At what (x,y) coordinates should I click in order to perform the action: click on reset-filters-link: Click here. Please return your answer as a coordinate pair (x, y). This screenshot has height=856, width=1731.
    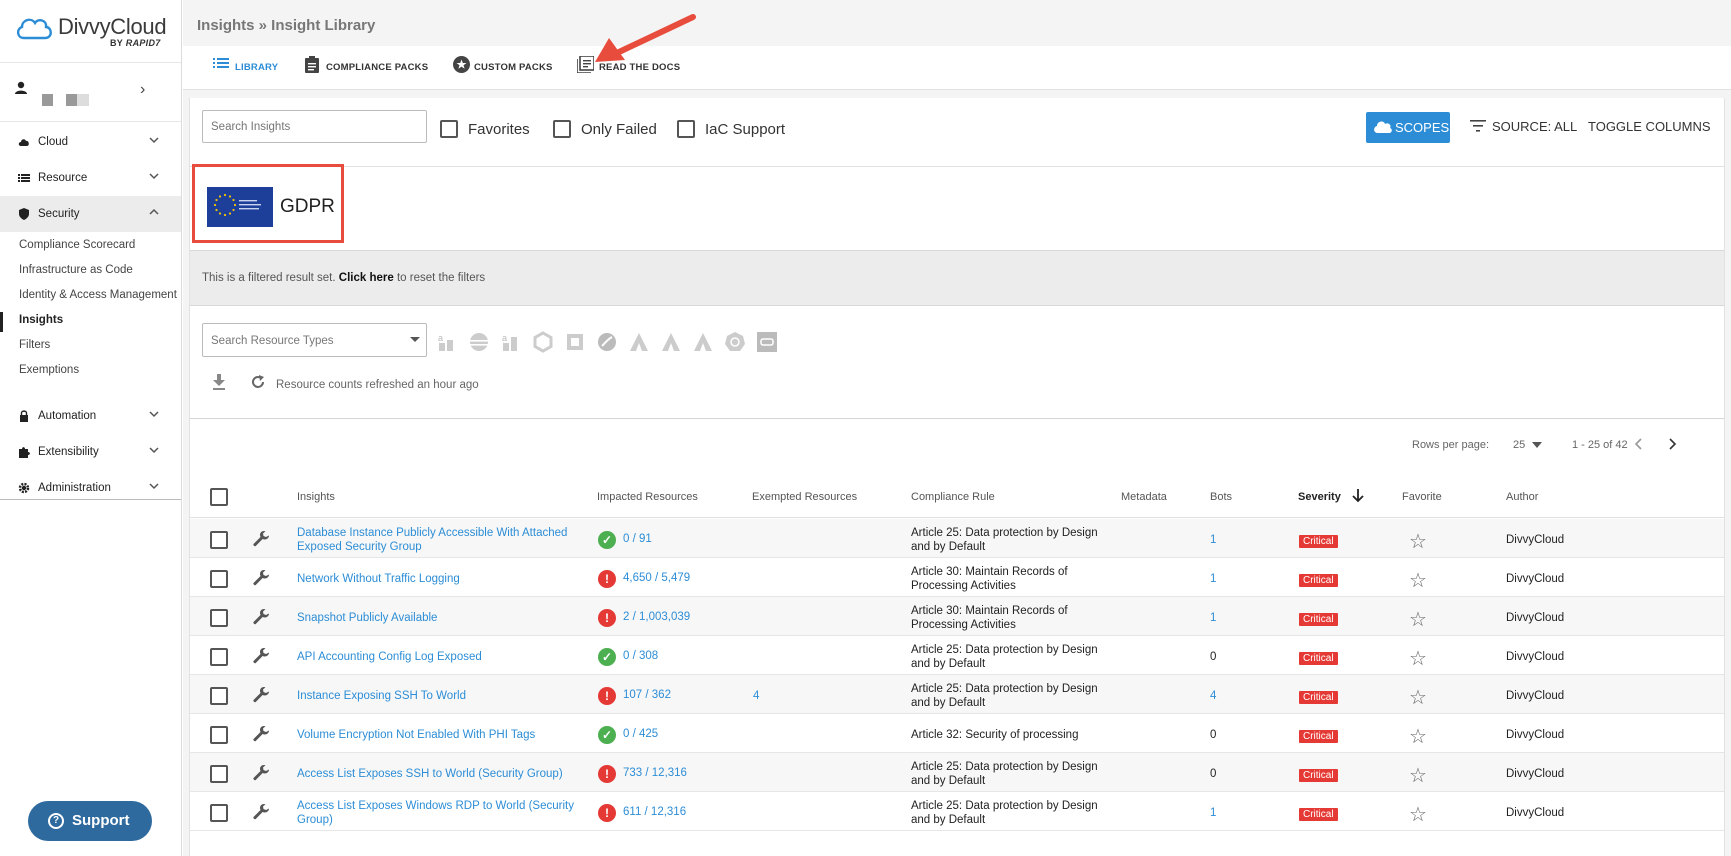
    Looking at the image, I should click on (366, 278).